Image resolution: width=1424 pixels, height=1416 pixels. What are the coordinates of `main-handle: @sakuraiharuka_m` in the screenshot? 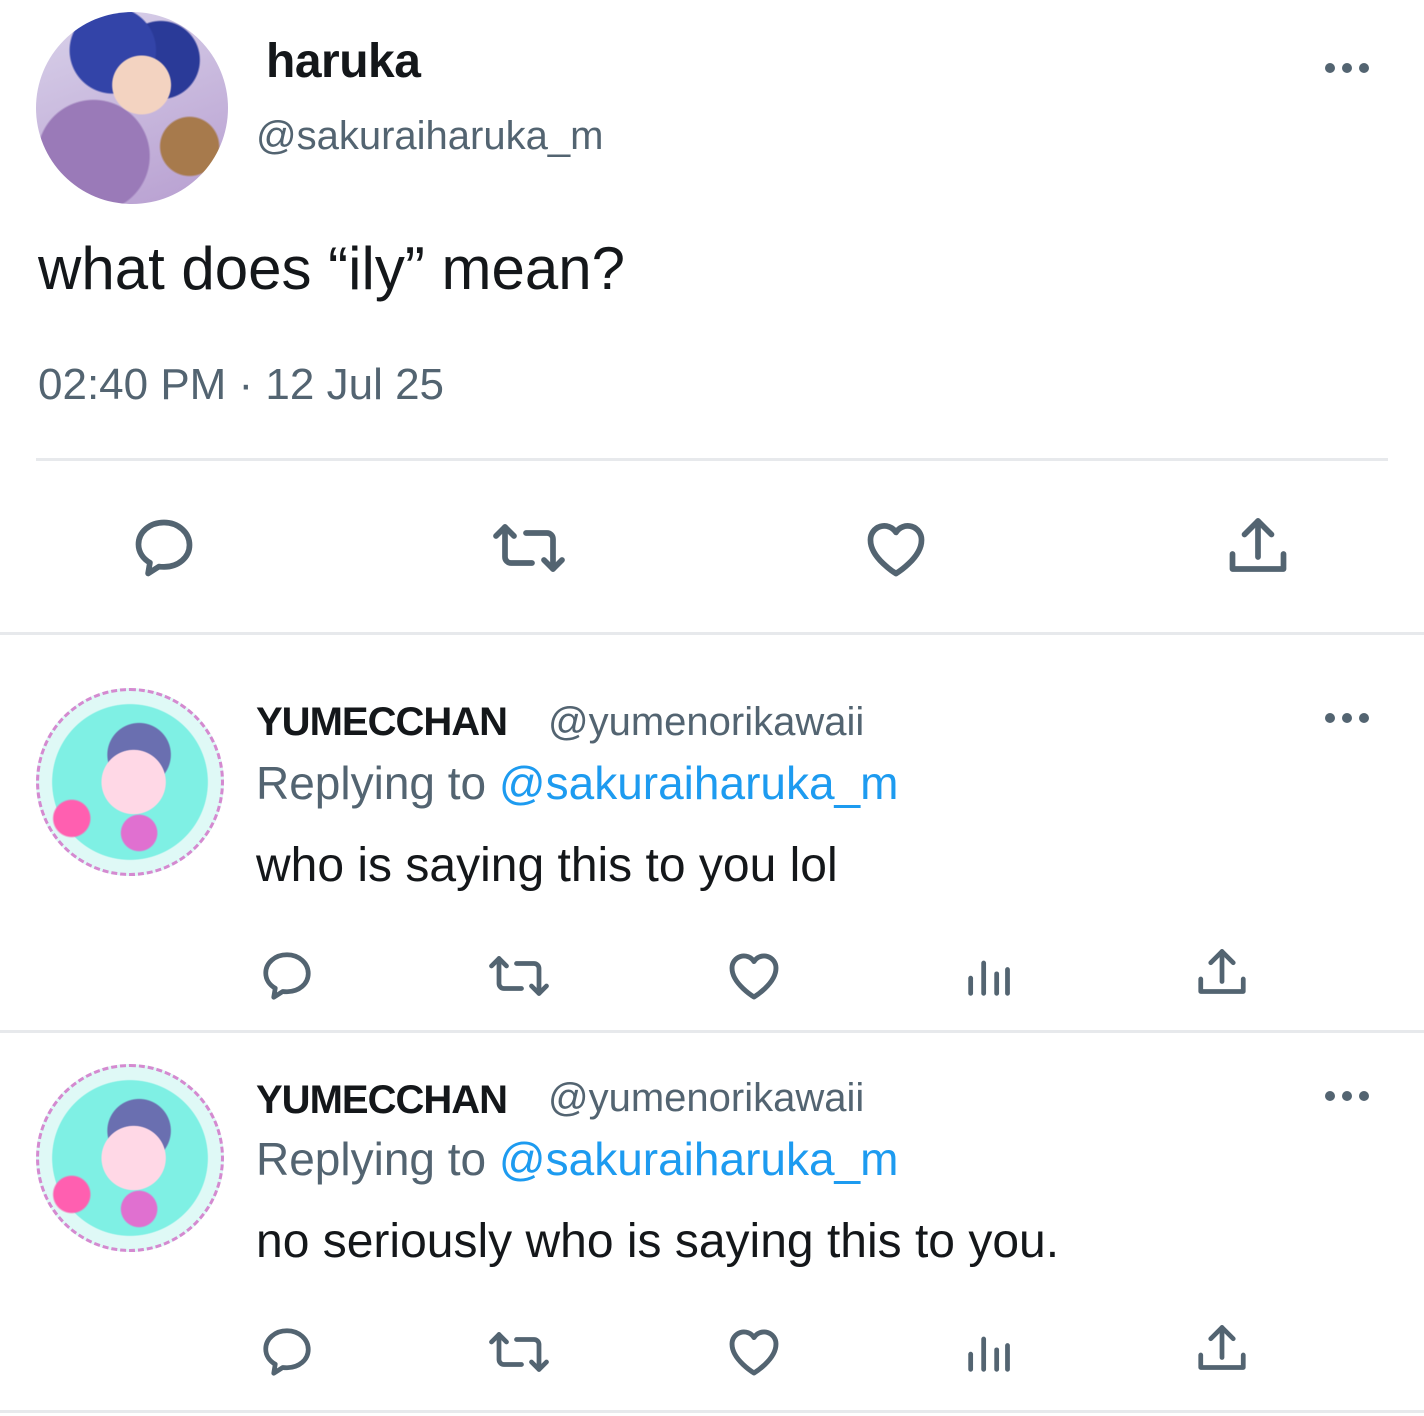 It's located at (429, 136).